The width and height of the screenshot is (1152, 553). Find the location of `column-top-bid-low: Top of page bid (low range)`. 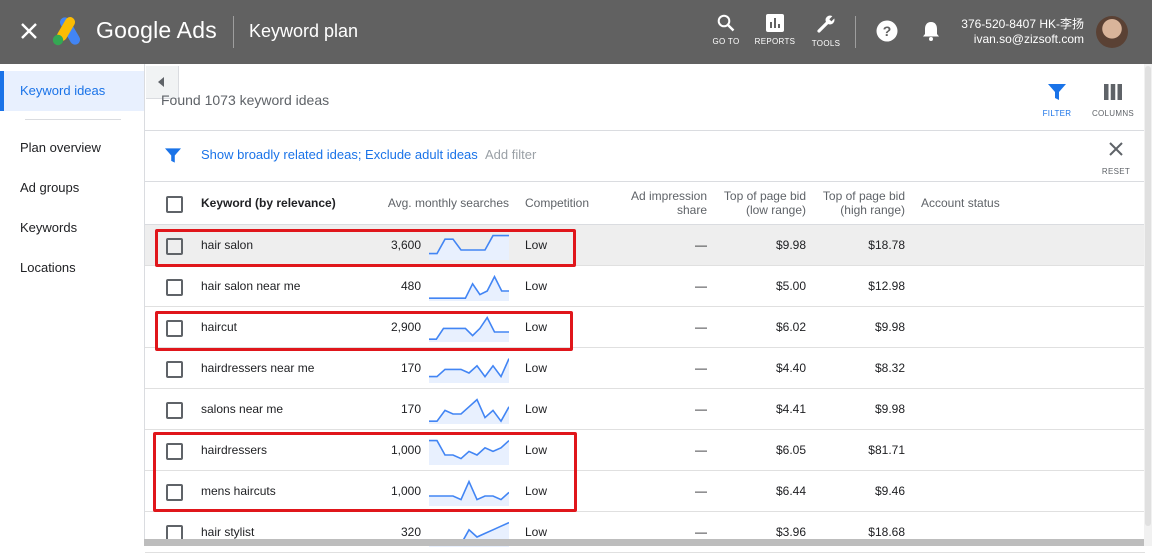

column-top-bid-low: Top of page bid (low range) is located at coordinates (755, 203).